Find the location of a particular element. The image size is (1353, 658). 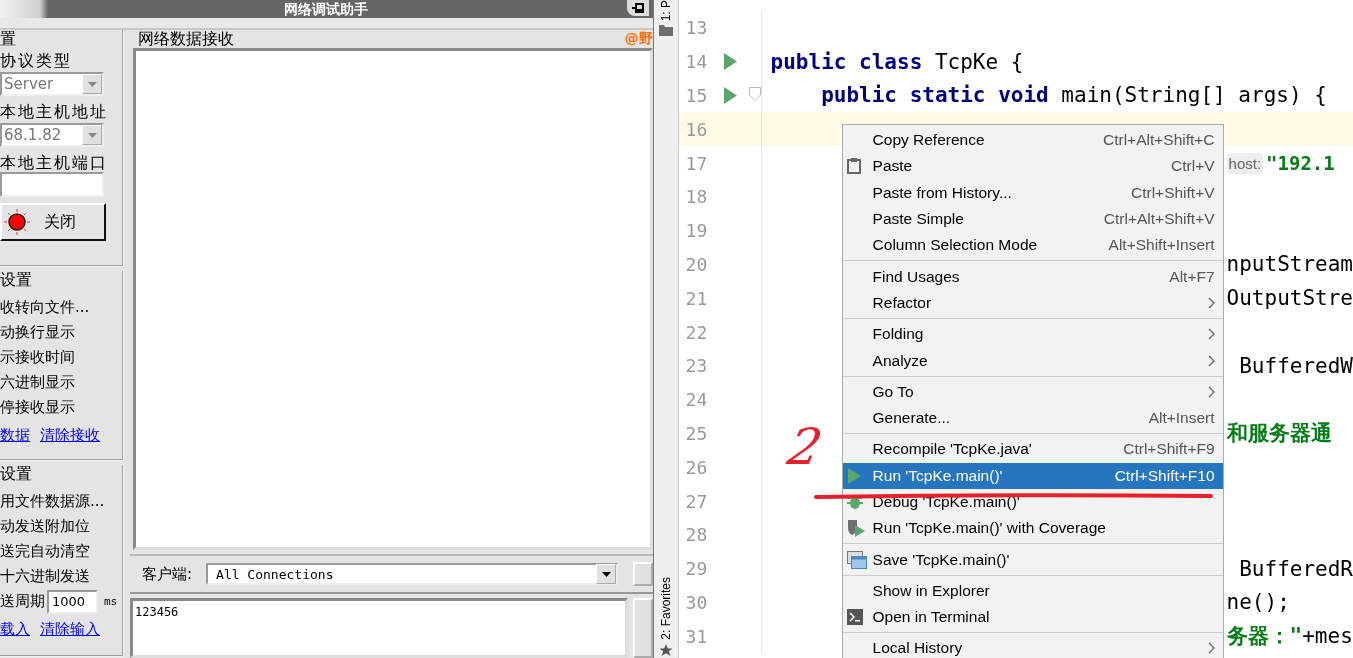

field-label: 本地主机端口 is located at coordinates (54, 162).